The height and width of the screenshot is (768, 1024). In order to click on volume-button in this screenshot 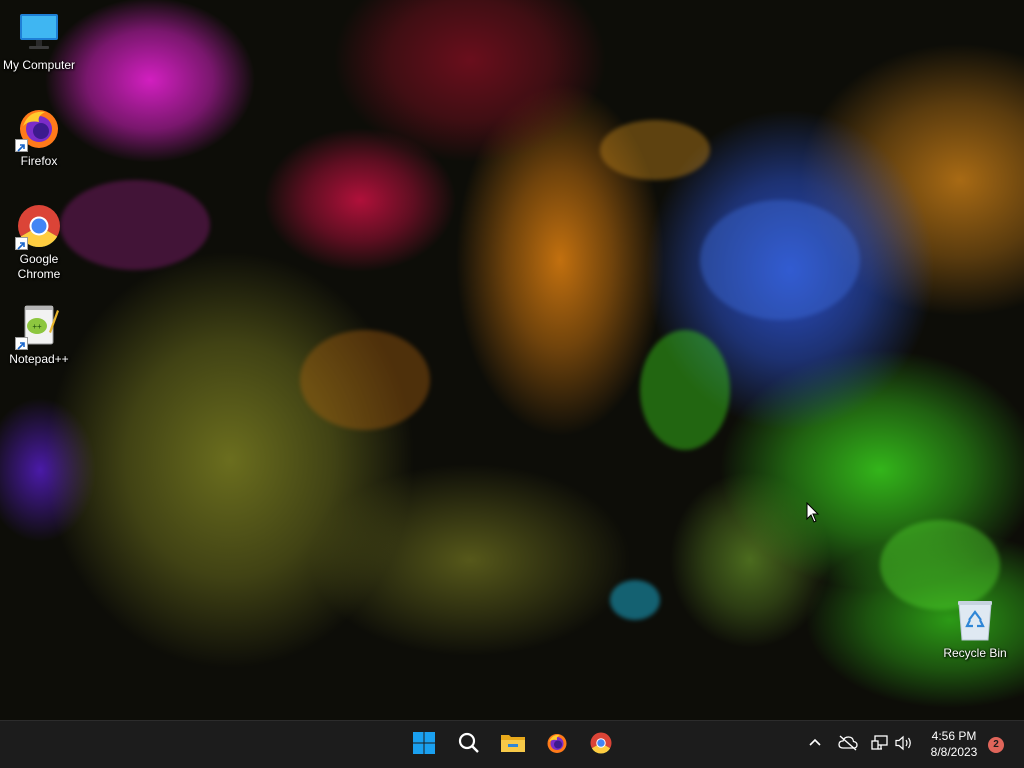, I will do `click(904, 745)`.